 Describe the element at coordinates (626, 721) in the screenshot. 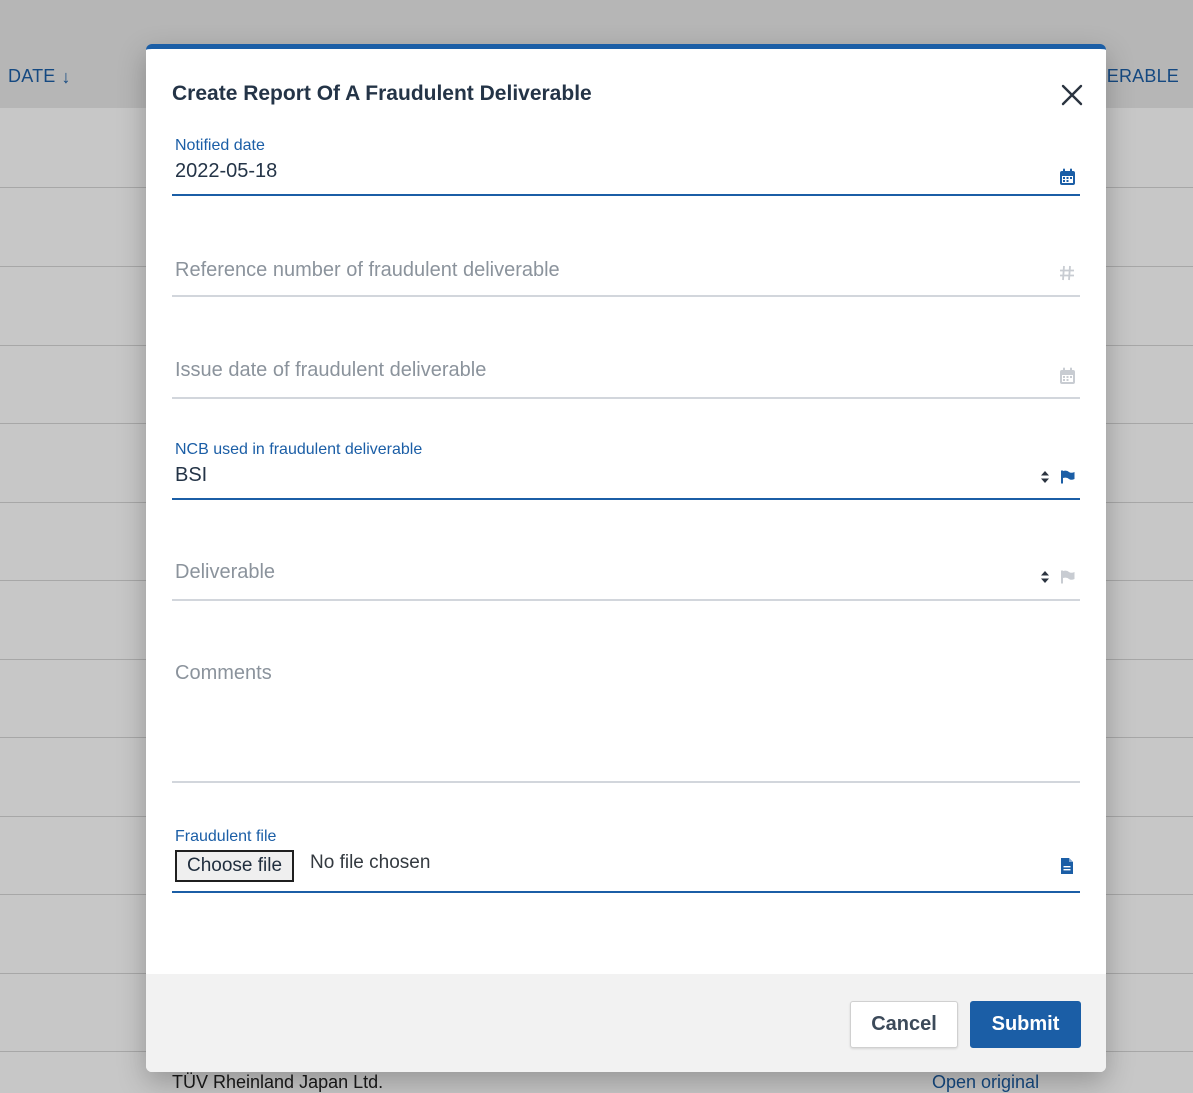

I see `comments-textarea: Comments` at that location.